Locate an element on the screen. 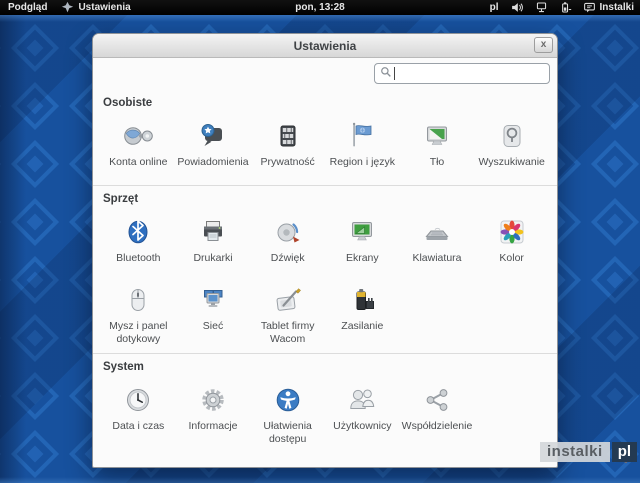  text-caret is located at coordinates (394, 73).